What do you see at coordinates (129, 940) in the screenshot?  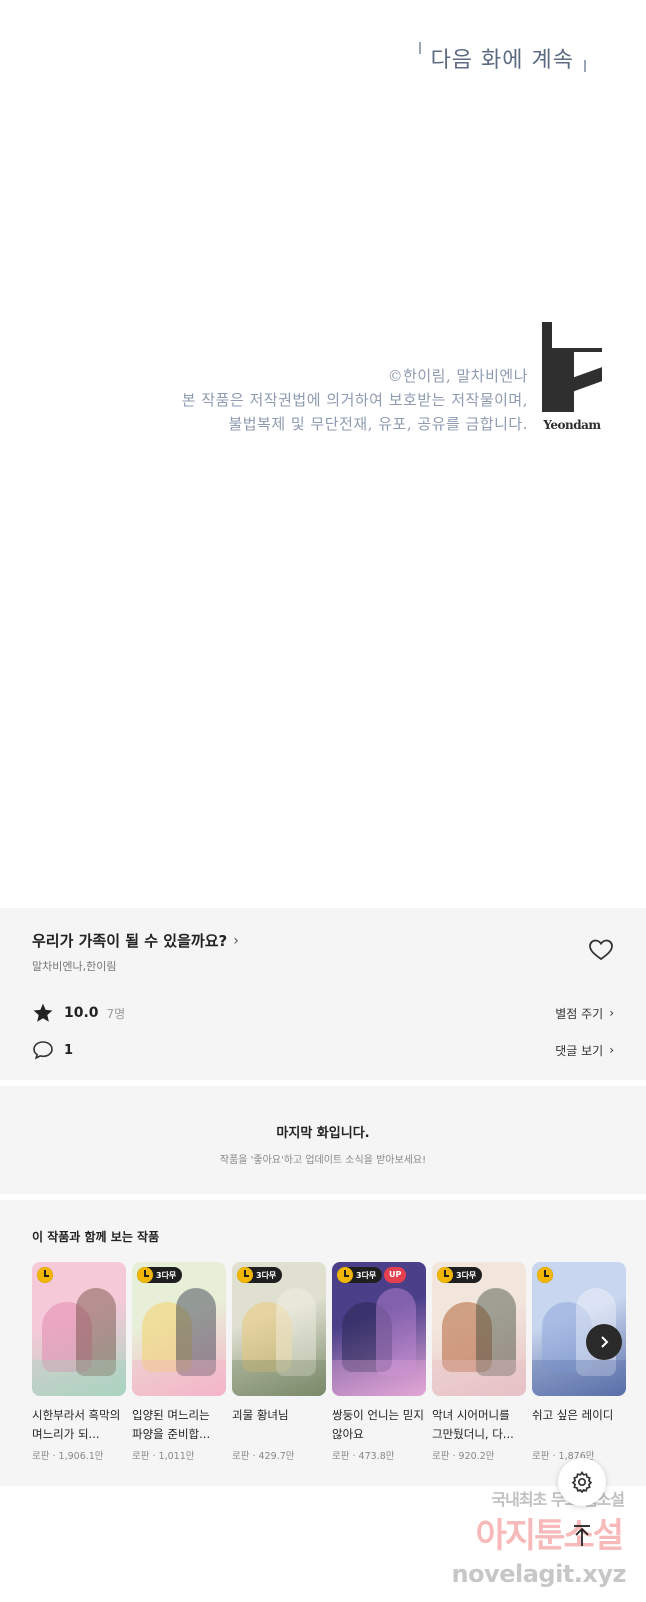 I see `work-title: 우리가 가족이 될 수 있을까요?` at bounding box center [129, 940].